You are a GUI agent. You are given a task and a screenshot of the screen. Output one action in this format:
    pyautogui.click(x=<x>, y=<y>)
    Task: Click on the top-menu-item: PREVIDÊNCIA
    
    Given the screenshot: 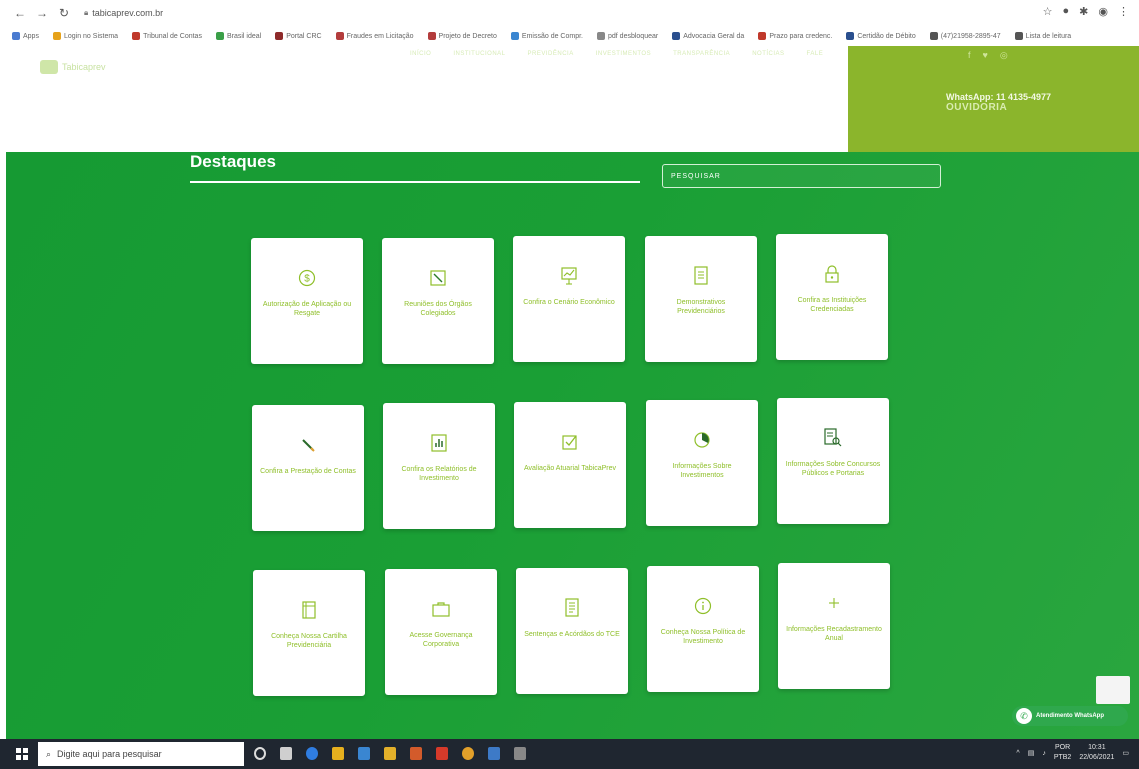 What is the action you would take?
    pyautogui.click(x=551, y=54)
    